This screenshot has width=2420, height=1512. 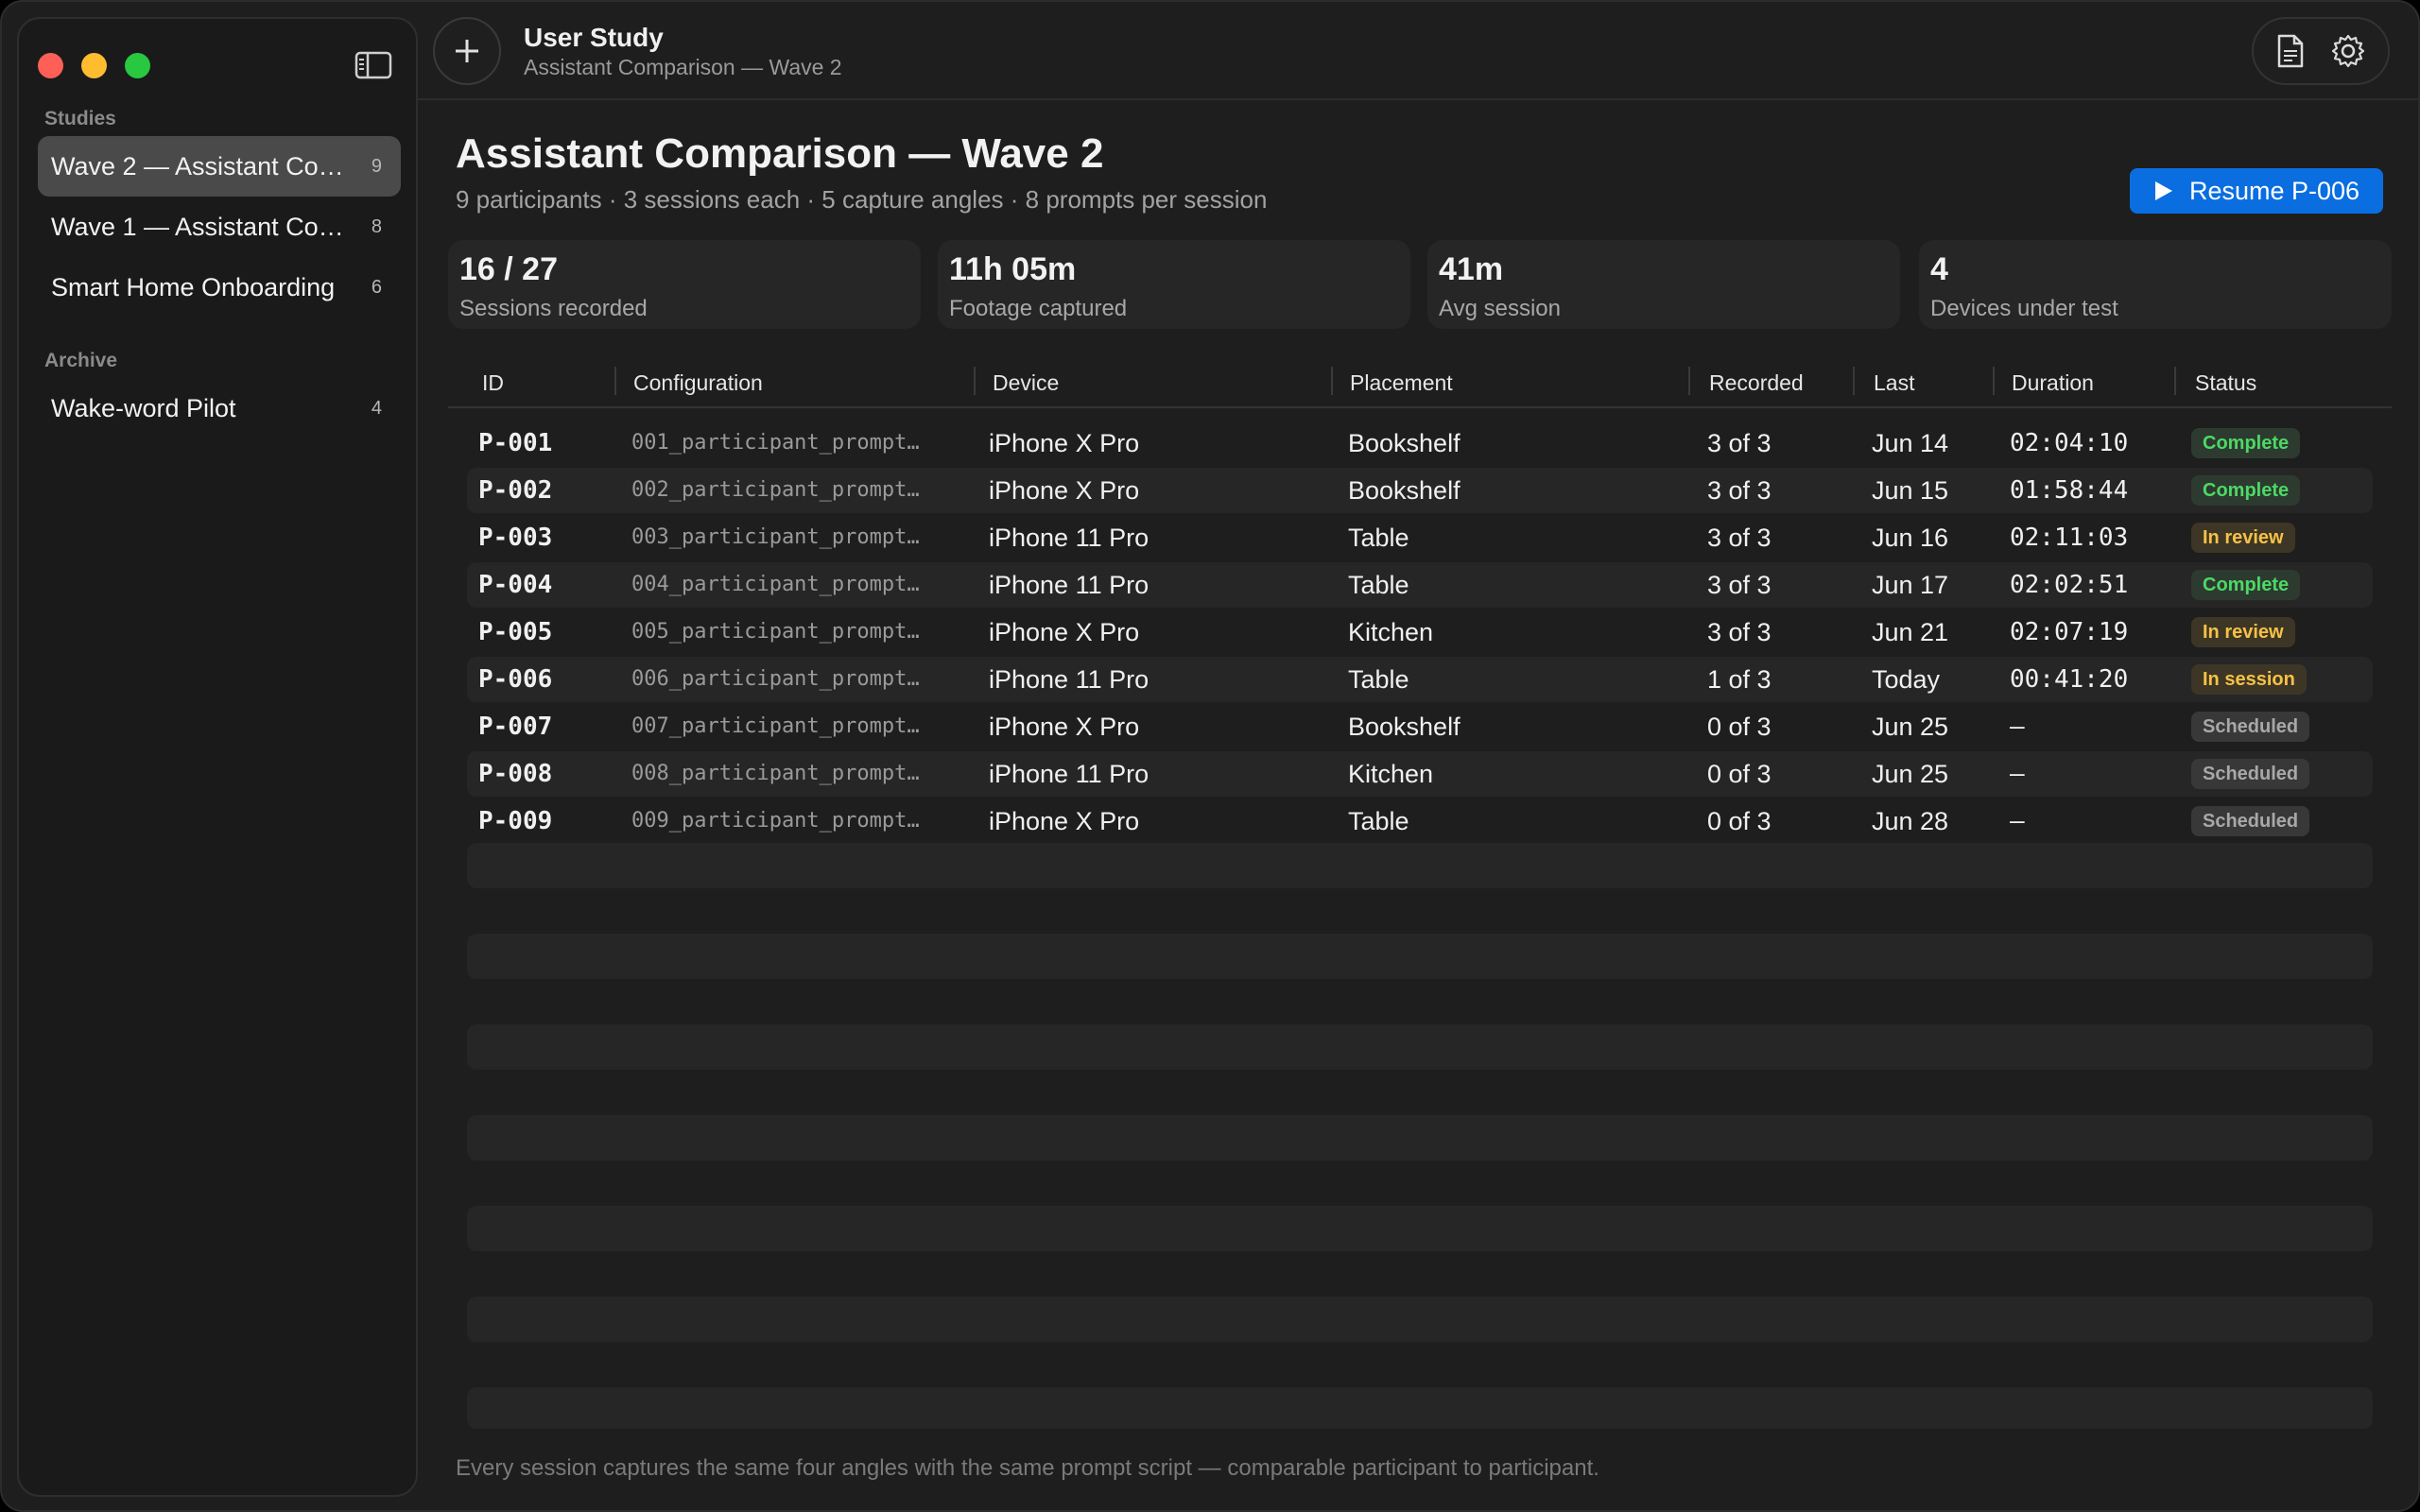 I want to click on close-window-button, so click(x=50, y=65).